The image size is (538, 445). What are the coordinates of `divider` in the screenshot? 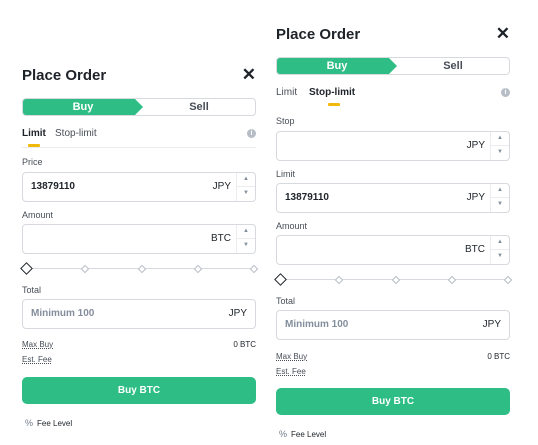 It's located at (139, 147).